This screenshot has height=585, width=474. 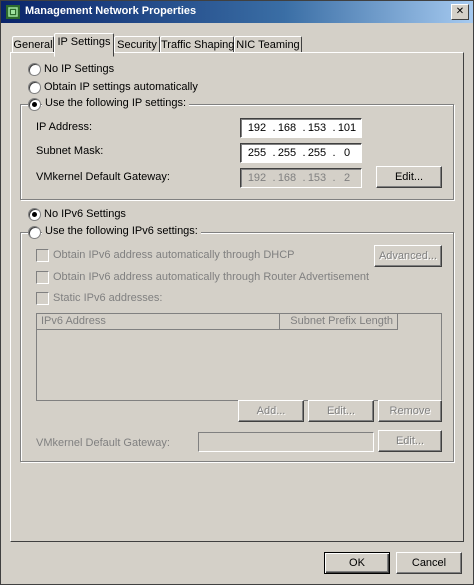 I want to click on close-icon: ✕, so click(x=460, y=11).